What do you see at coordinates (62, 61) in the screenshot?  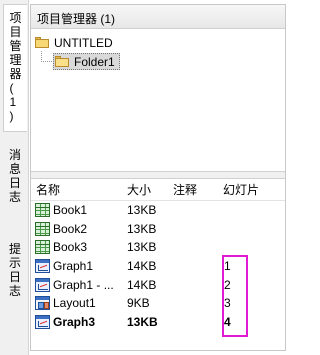 I see `open-folder-icon` at bounding box center [62, 61].